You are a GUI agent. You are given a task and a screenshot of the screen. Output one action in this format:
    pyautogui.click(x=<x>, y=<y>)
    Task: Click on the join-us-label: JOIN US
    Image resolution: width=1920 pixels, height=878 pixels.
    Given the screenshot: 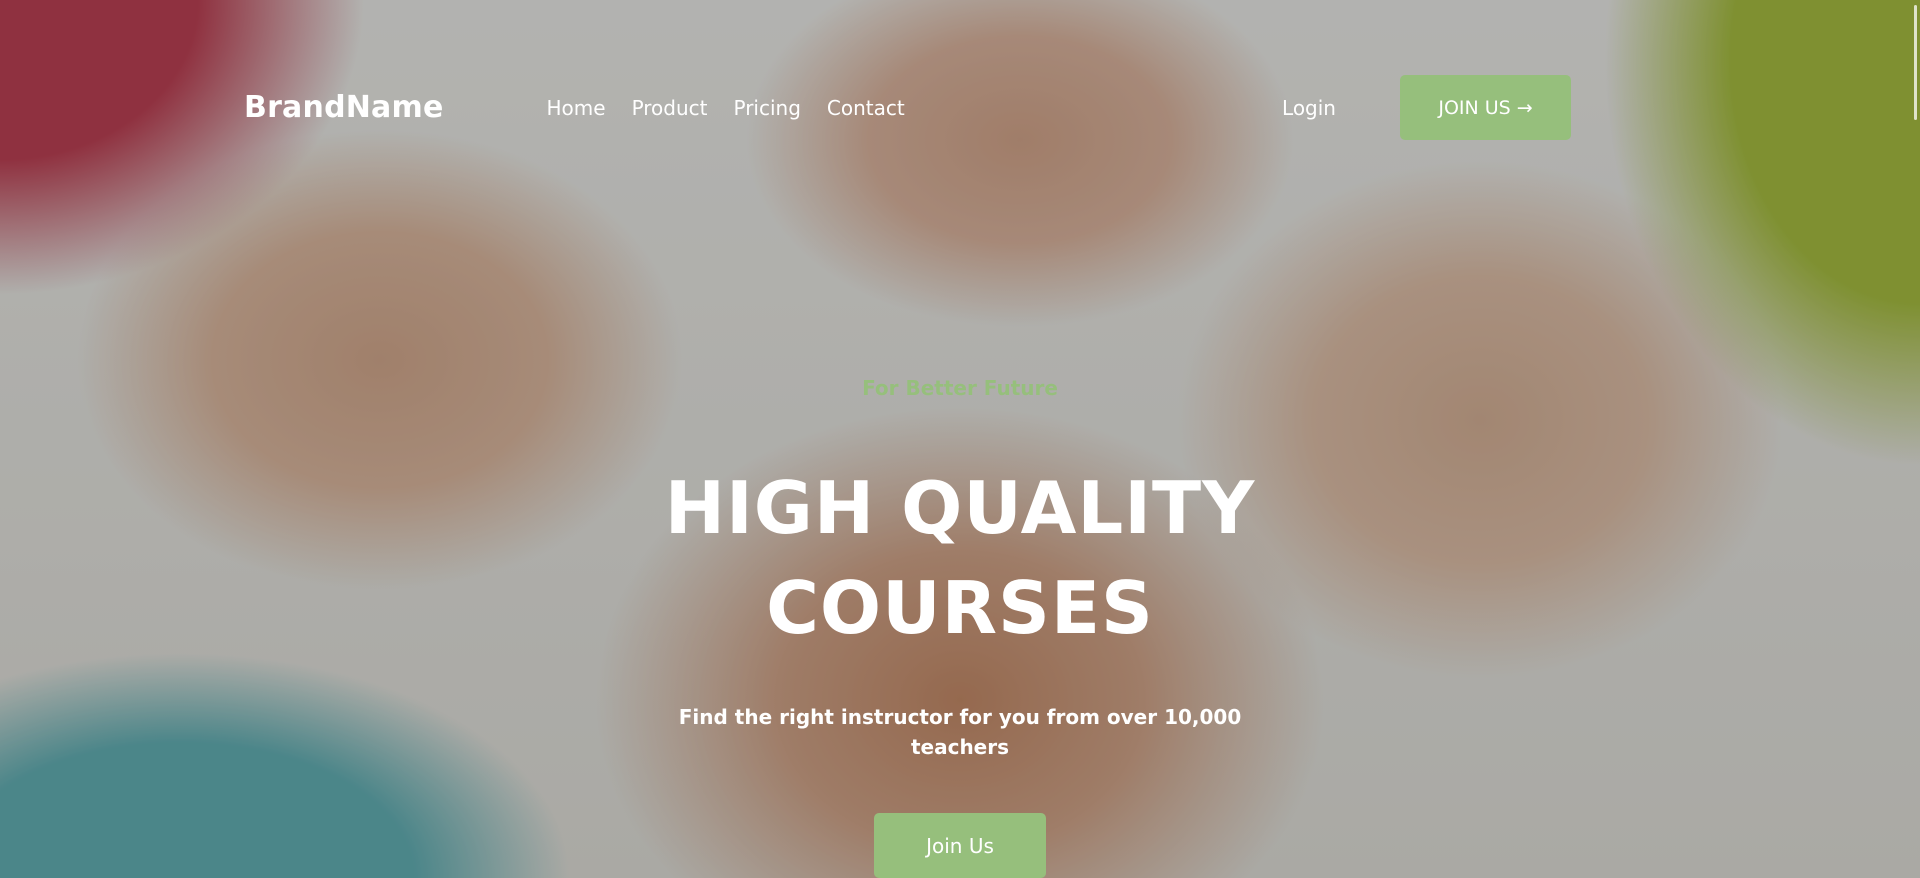 What is the action you would take?
    pyautogui.click(x=1474, y=107)
    